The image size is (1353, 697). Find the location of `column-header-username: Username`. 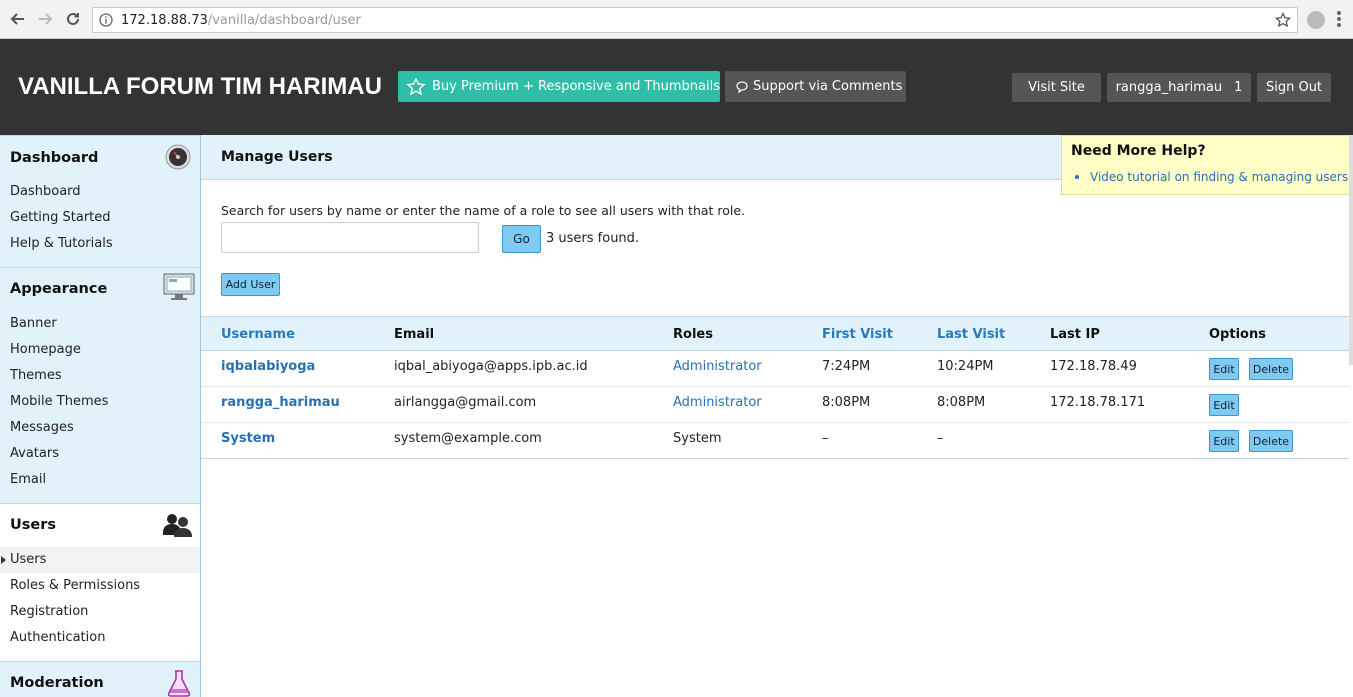

column-header-username: Username is located at coordinates (258, 334).